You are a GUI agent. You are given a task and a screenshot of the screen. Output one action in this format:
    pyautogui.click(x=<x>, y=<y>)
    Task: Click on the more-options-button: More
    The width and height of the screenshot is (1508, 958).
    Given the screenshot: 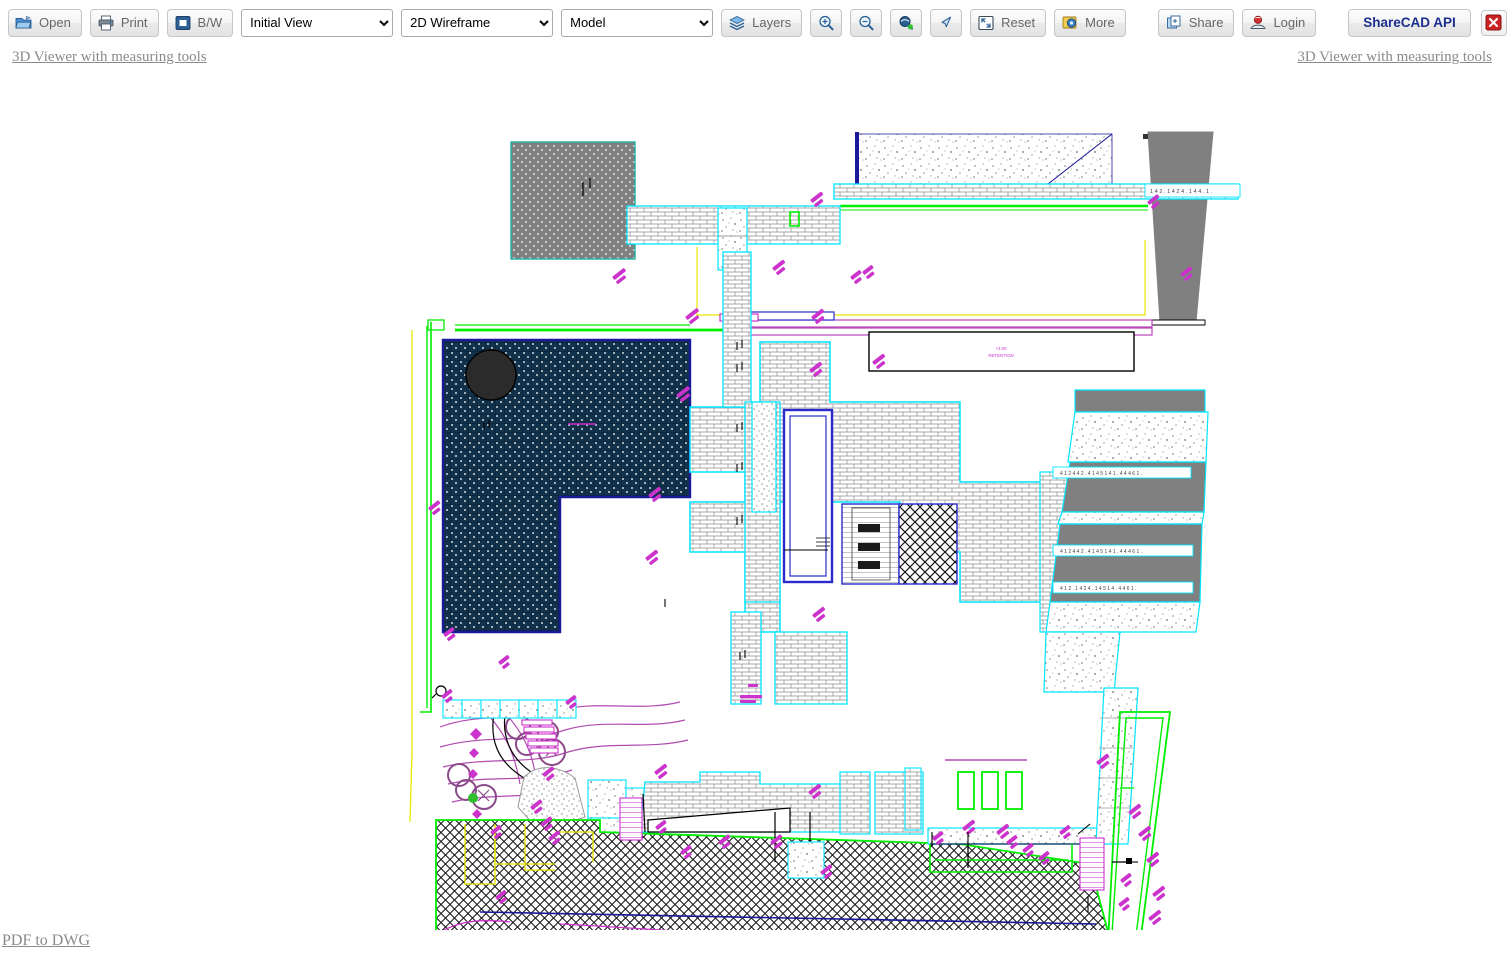 What is the action you would take?
    pyautogui.click(x=1090, y=22)
    